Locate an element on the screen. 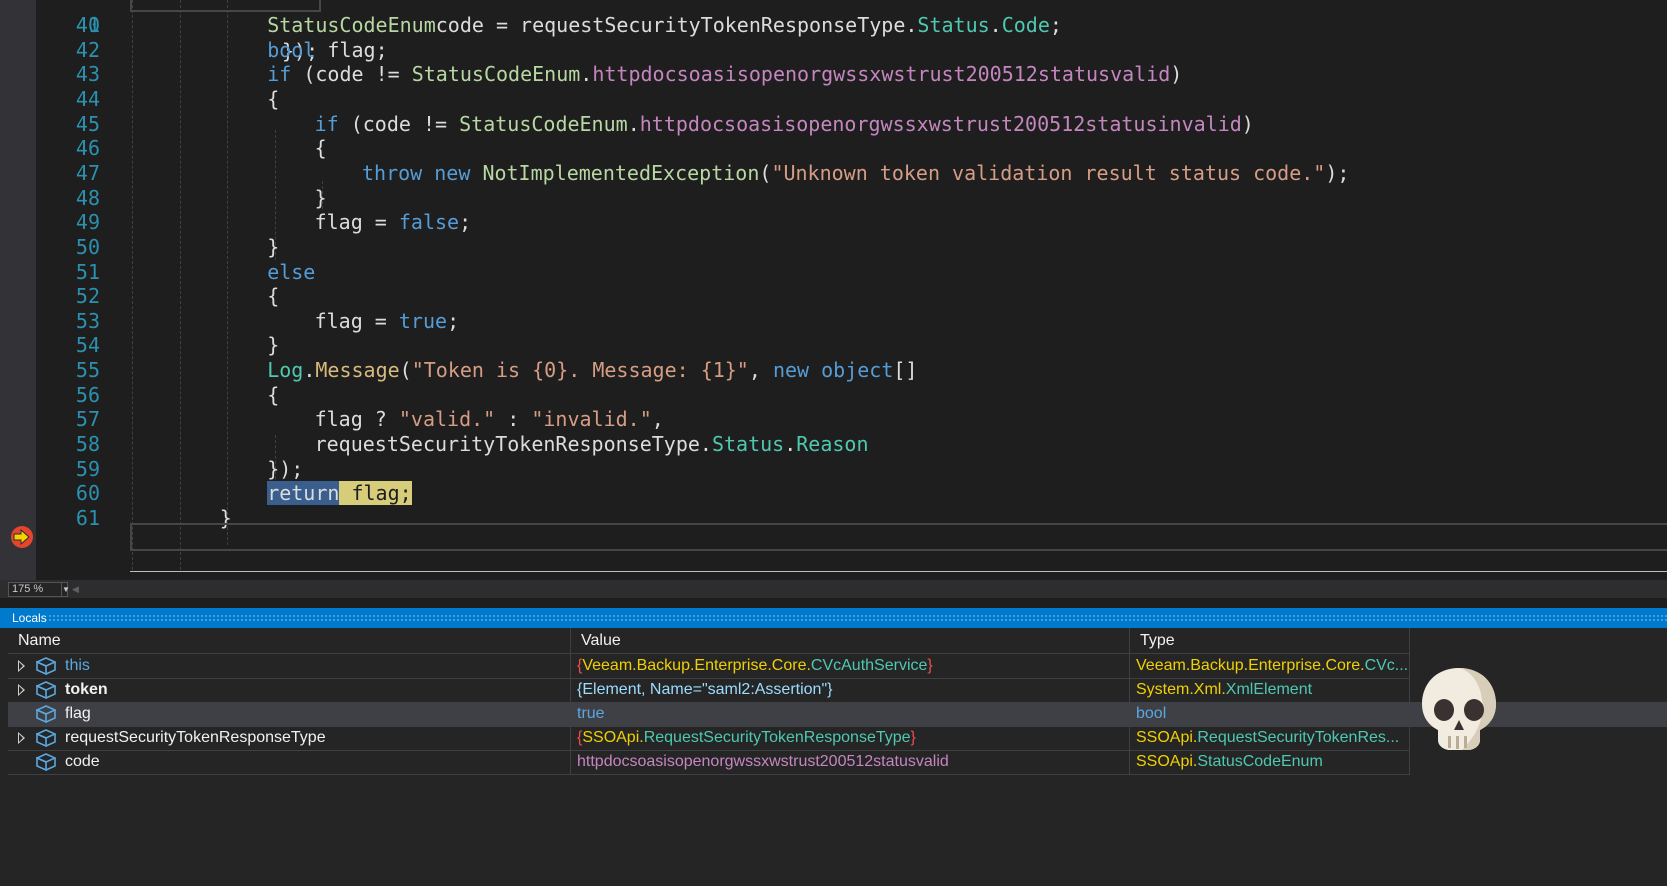  cell-type: bool is located at coordinates (1270, 714).